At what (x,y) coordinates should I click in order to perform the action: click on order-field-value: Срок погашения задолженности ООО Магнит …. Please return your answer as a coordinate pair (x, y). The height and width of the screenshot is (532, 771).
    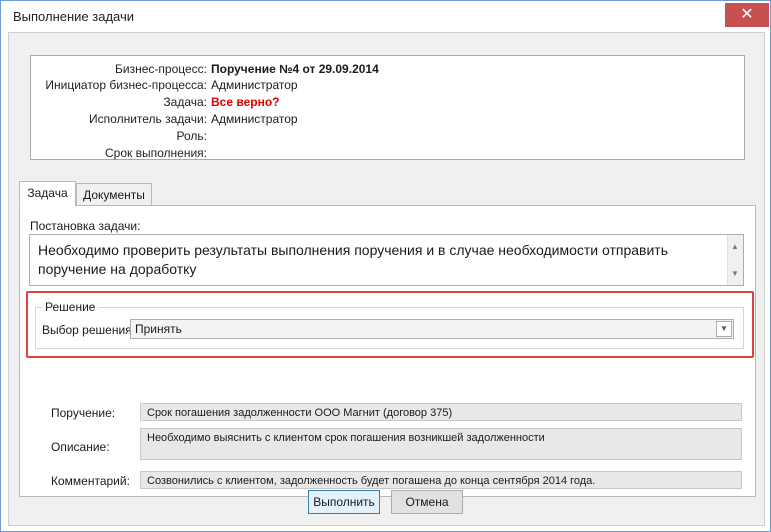
    Looking at the image, I should click on (300, 413).